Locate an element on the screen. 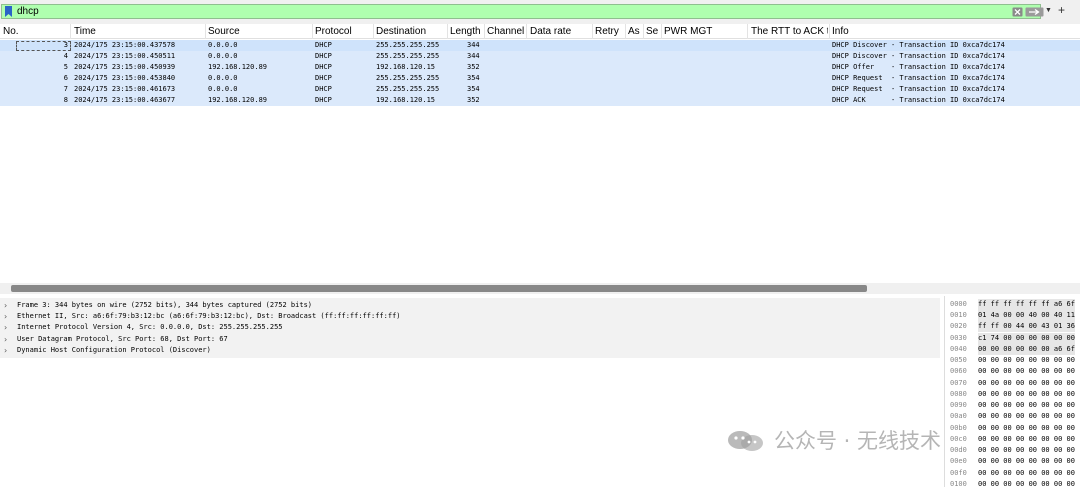 Image resolution: width=1080 pixels, height=487 pixels. hex-row: 0080 00 00 00 00 00 00 00 00 is located at coordinates (1012, 394).